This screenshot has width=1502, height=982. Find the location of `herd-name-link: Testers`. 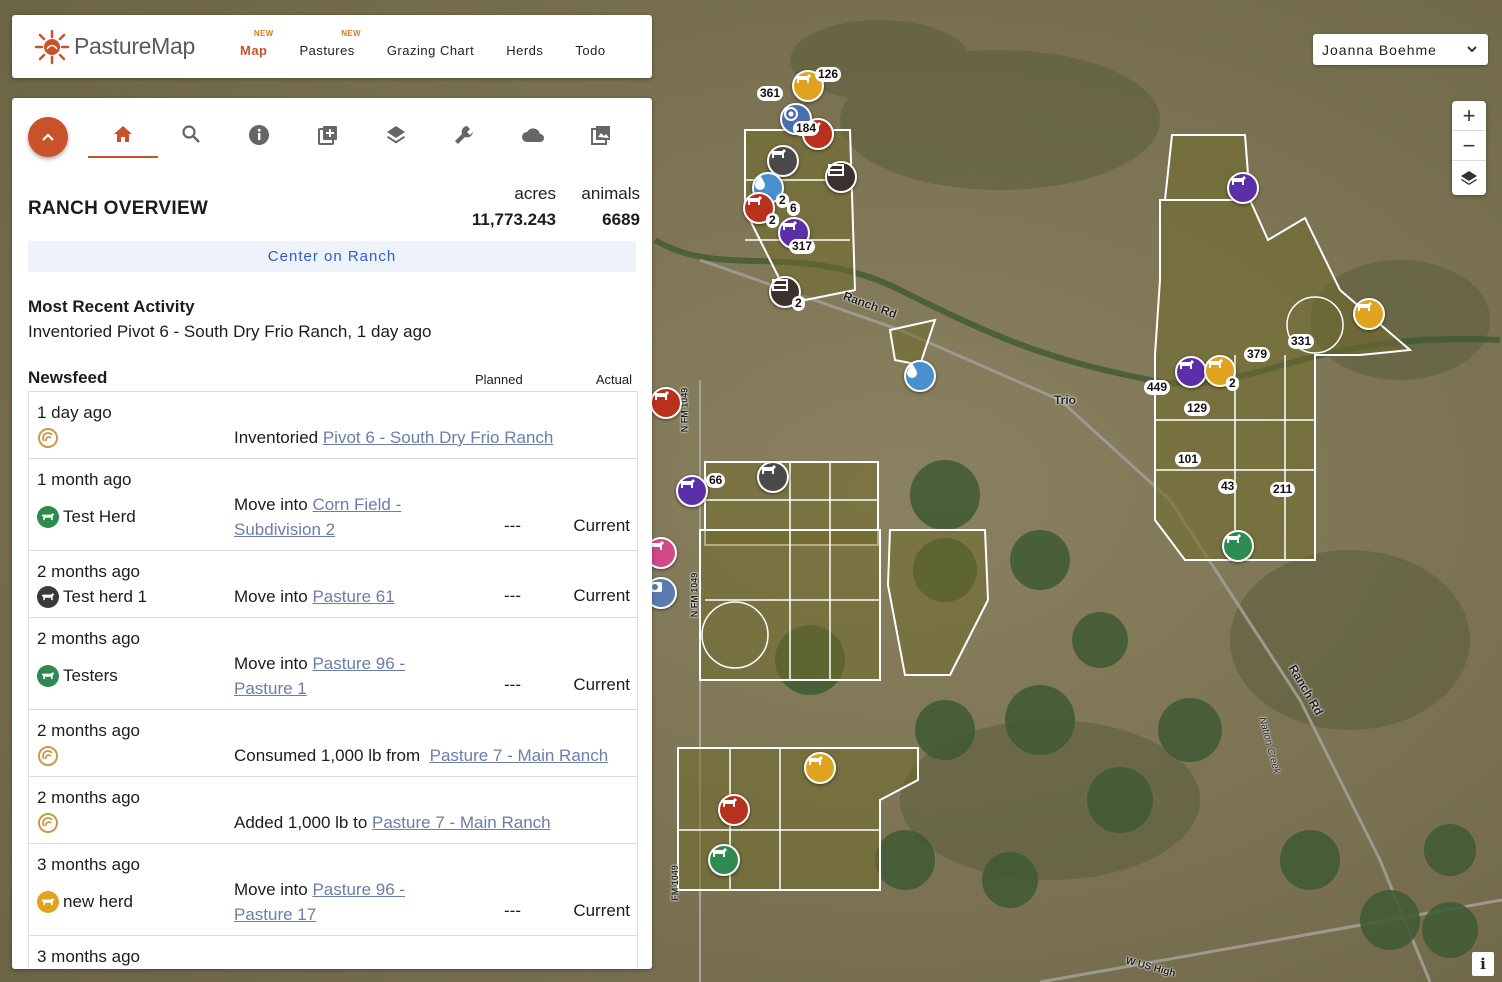

herd-name-link: Testers is located at coordinates (90, 676).